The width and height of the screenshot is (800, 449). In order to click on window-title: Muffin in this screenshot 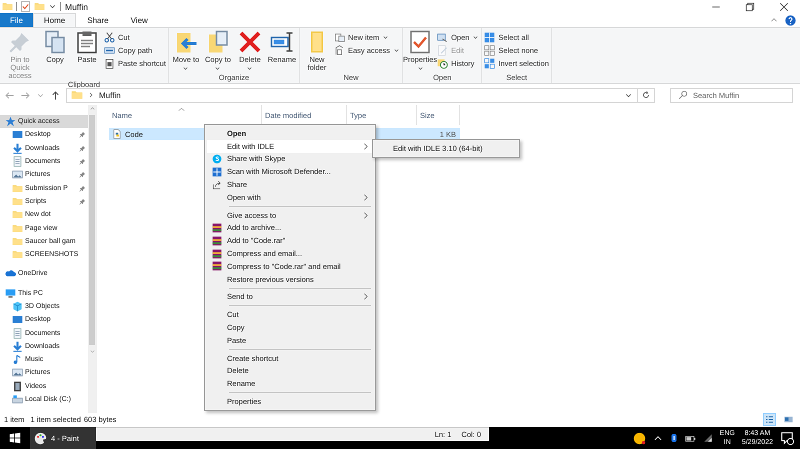, I will do `click(76, 7)`.